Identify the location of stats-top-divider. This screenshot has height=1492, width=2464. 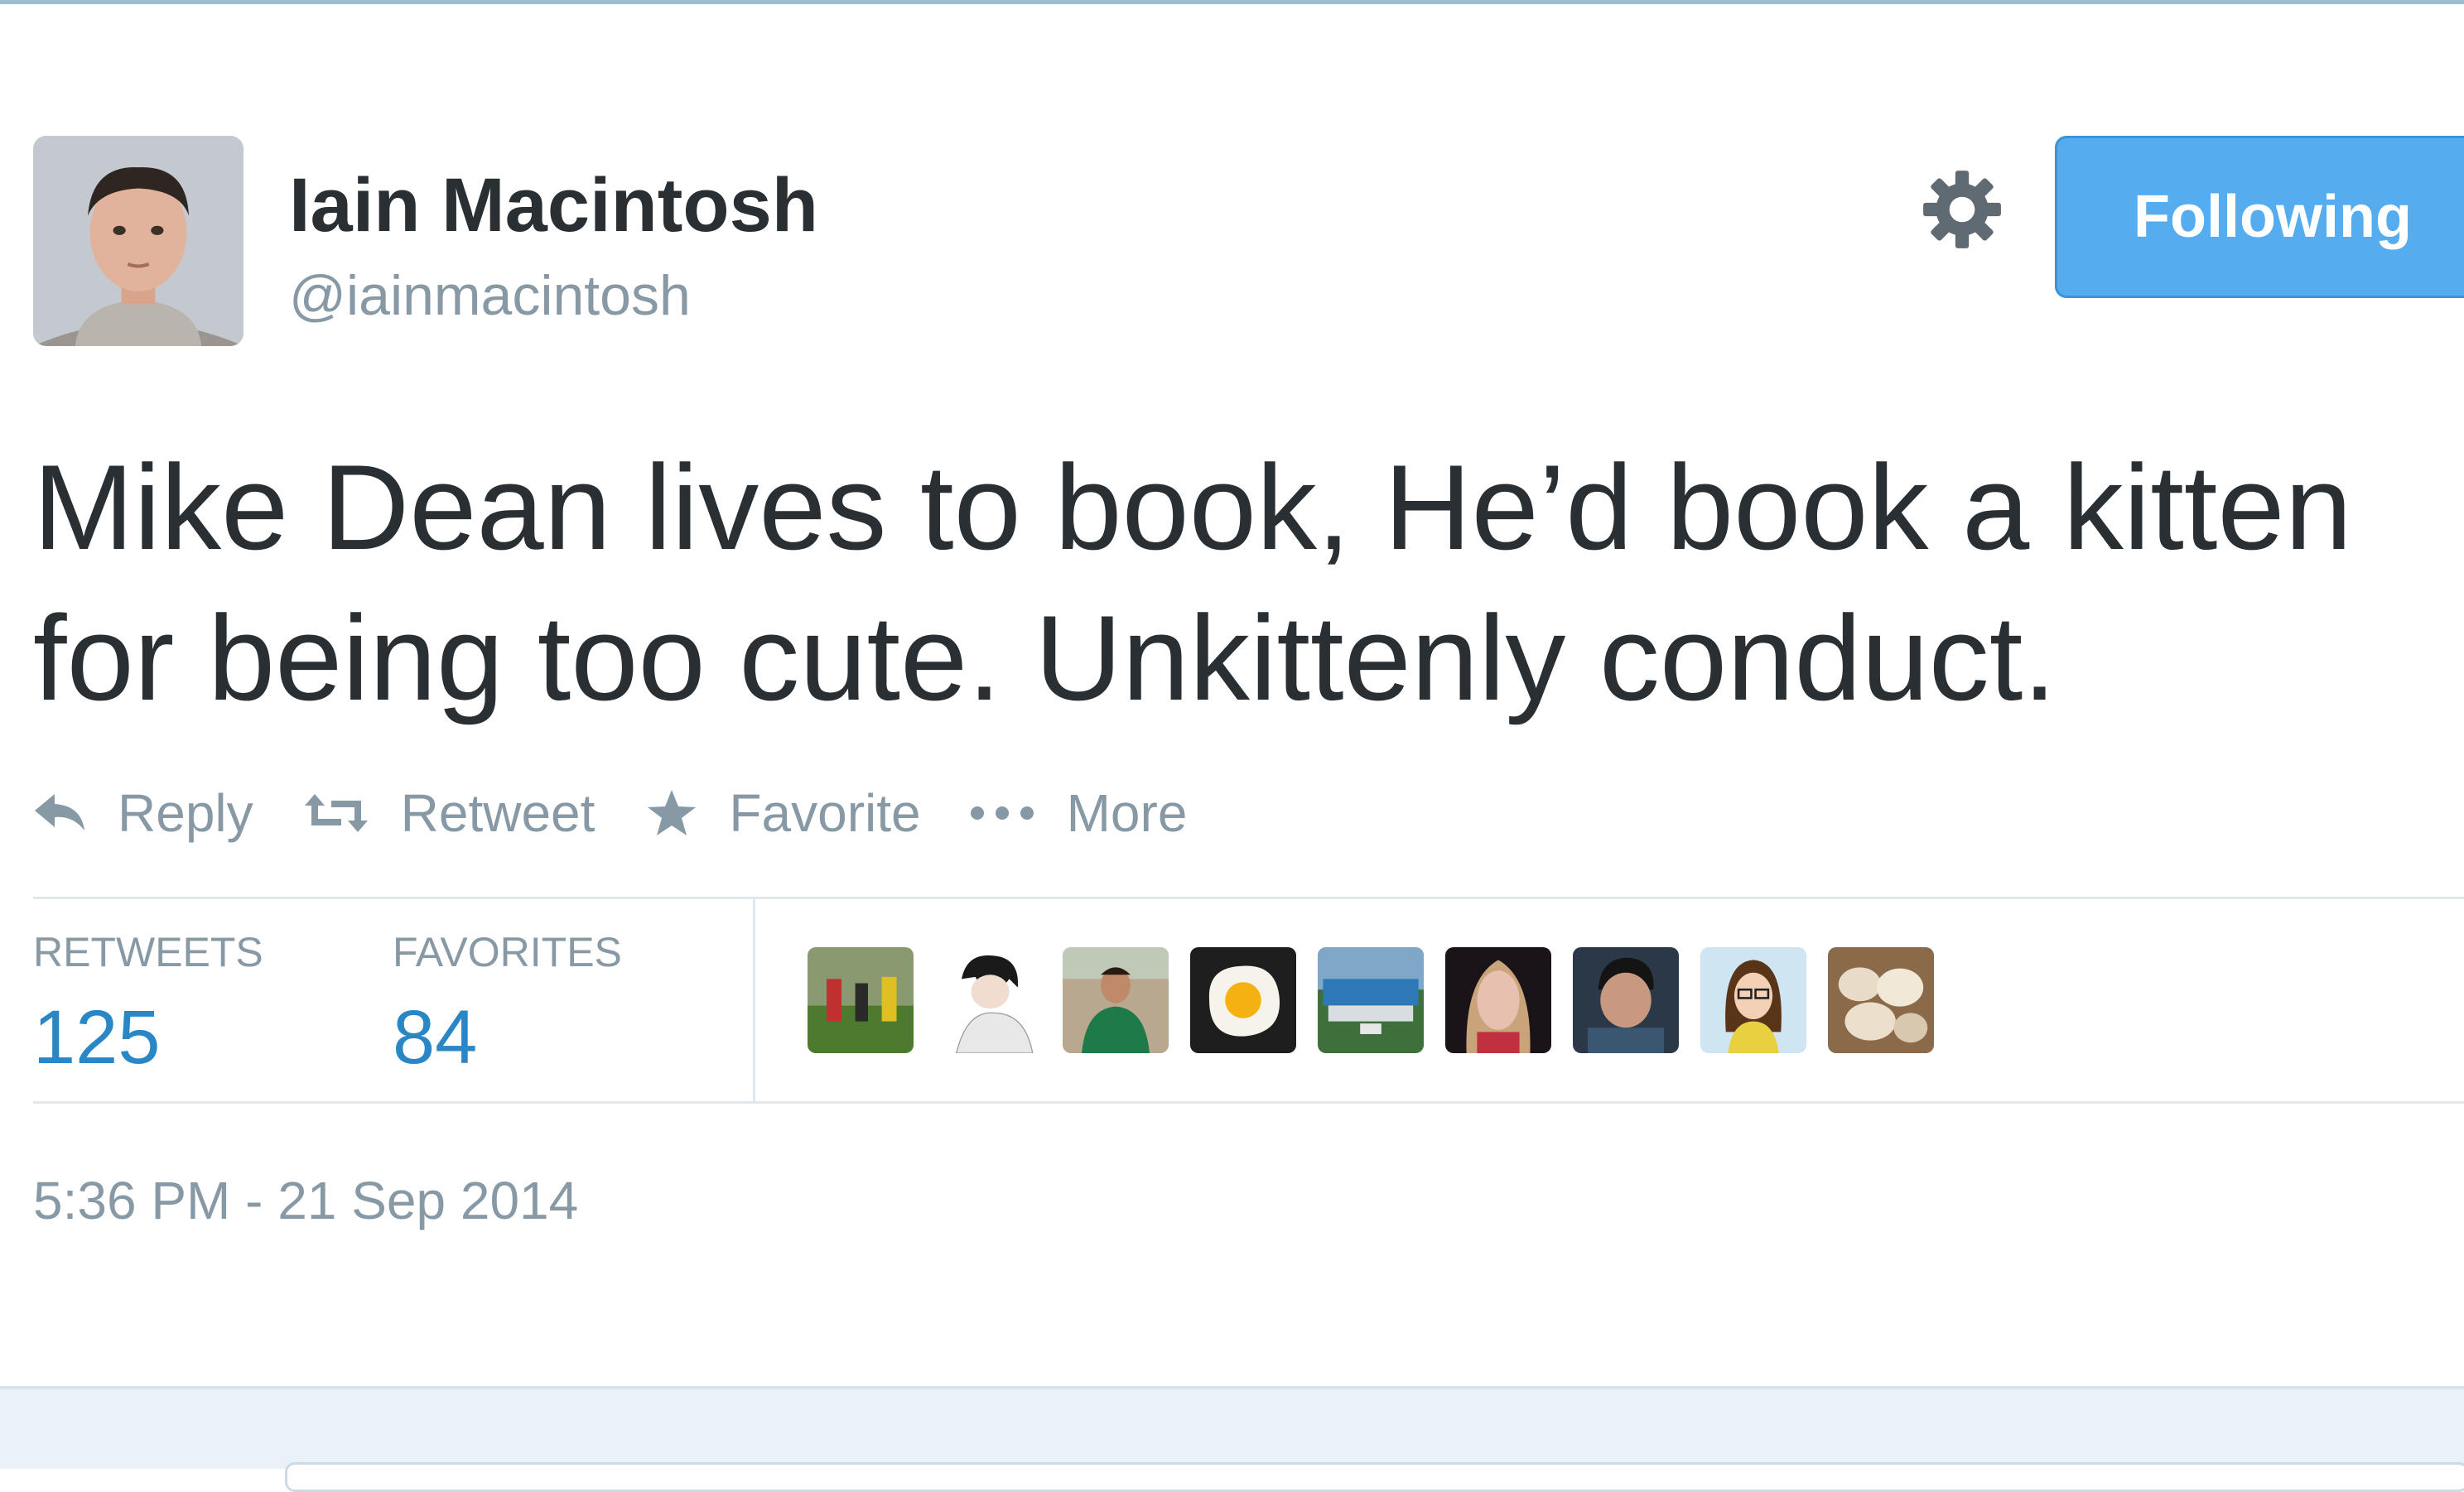
(1248, 898).